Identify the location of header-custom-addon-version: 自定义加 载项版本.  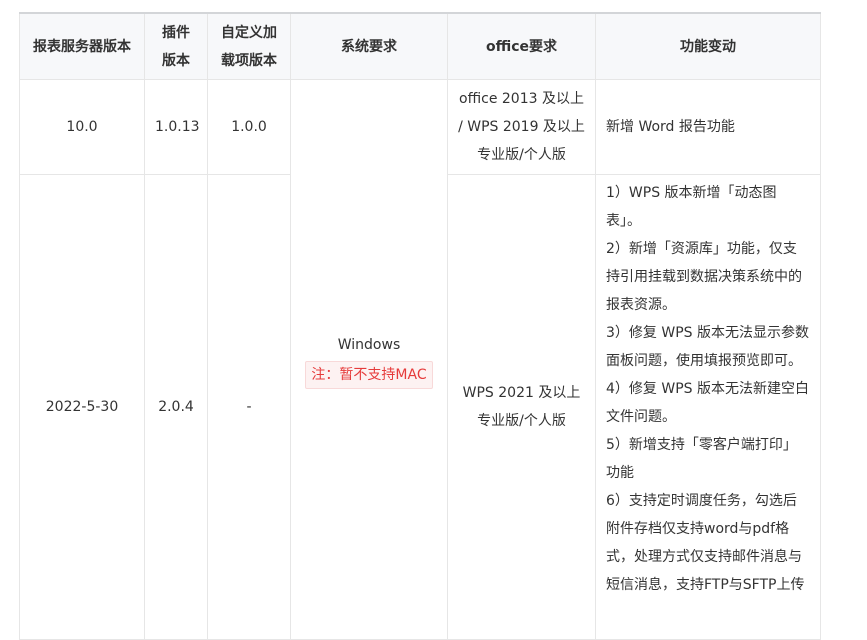
(249, 46).